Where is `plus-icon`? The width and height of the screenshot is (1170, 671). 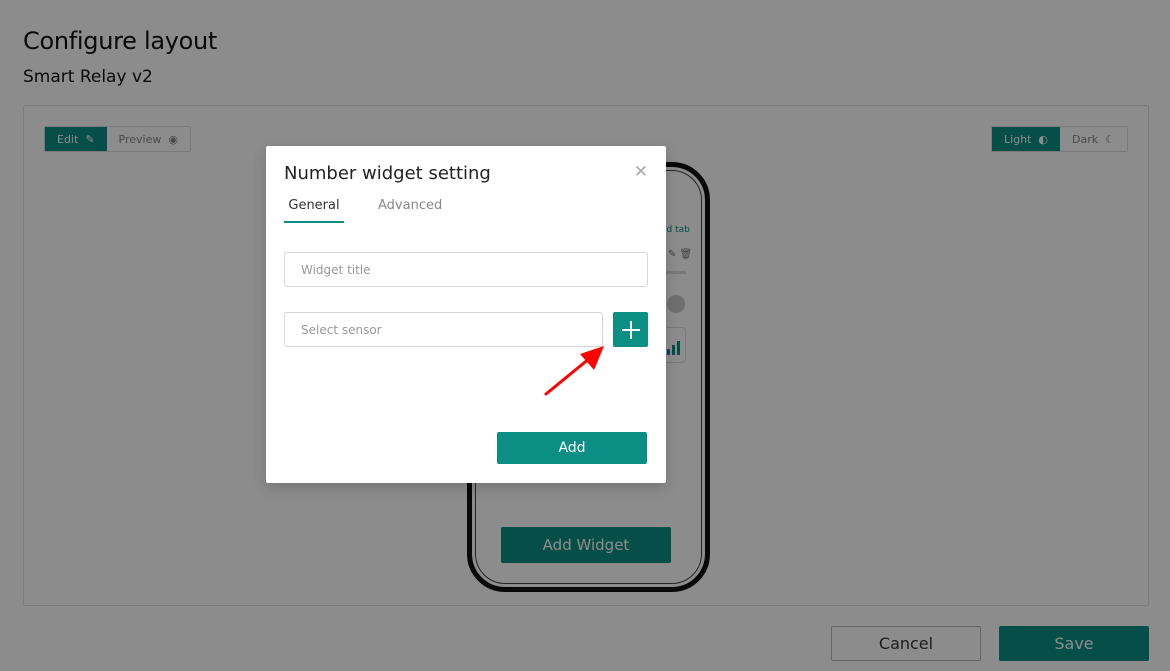 plus-icon is located at coordinates (630, 329).